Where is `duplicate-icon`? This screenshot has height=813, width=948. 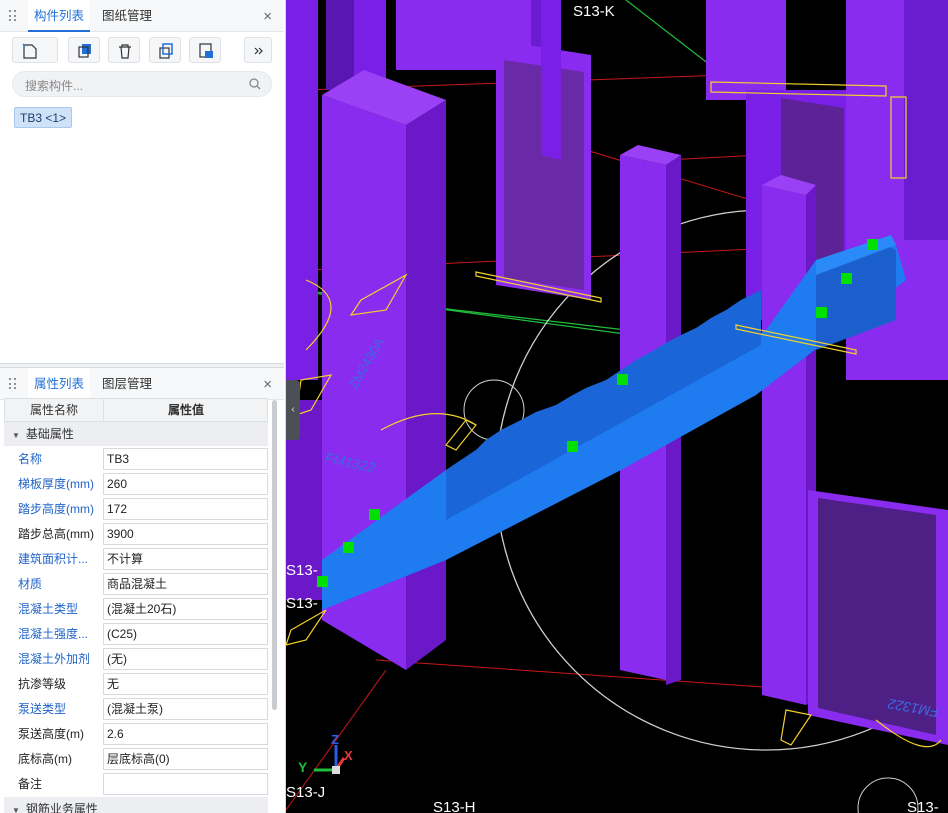 duplicate-icon is located at coordinates (166, 51).